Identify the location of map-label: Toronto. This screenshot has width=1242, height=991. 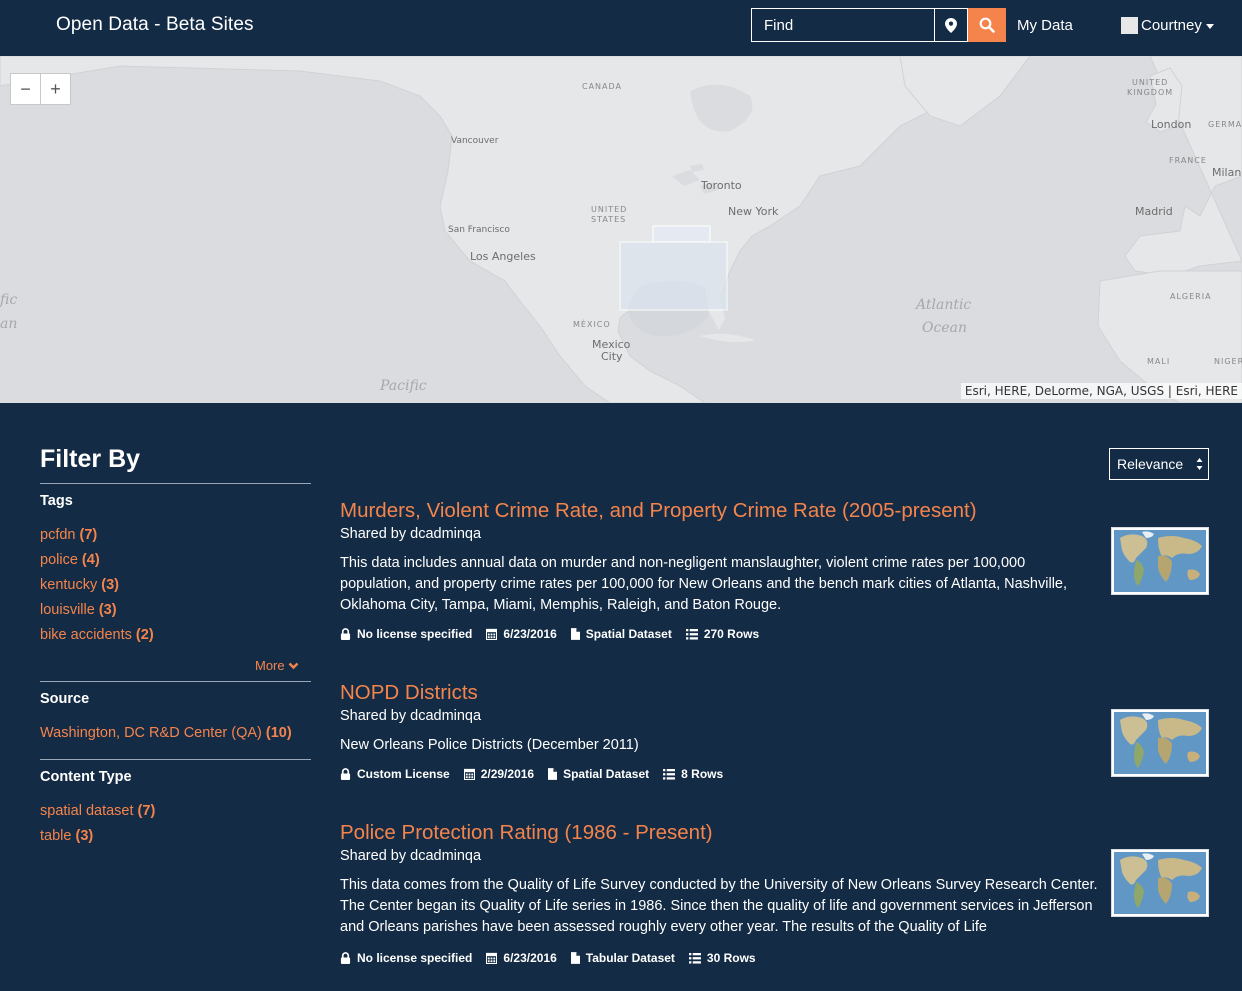
(721, 185).